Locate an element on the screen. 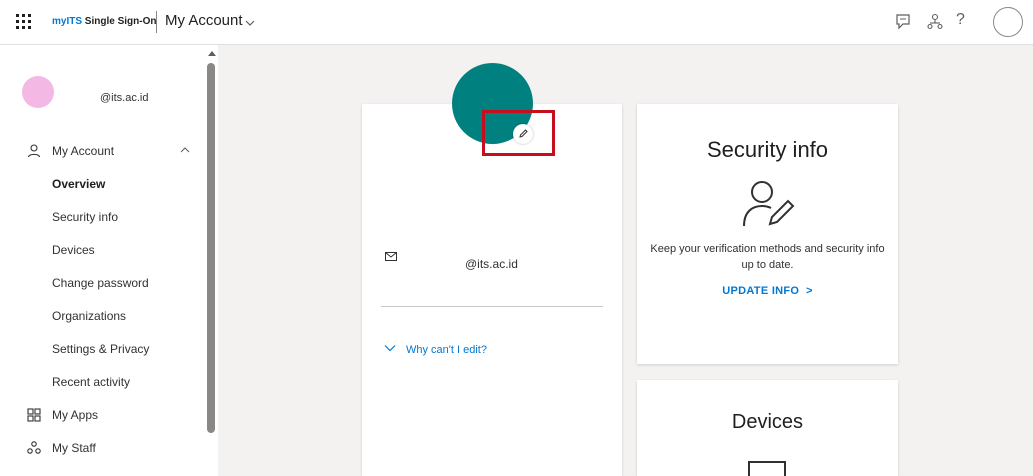  app-launcher-icon is located at coordinates (24, 22).